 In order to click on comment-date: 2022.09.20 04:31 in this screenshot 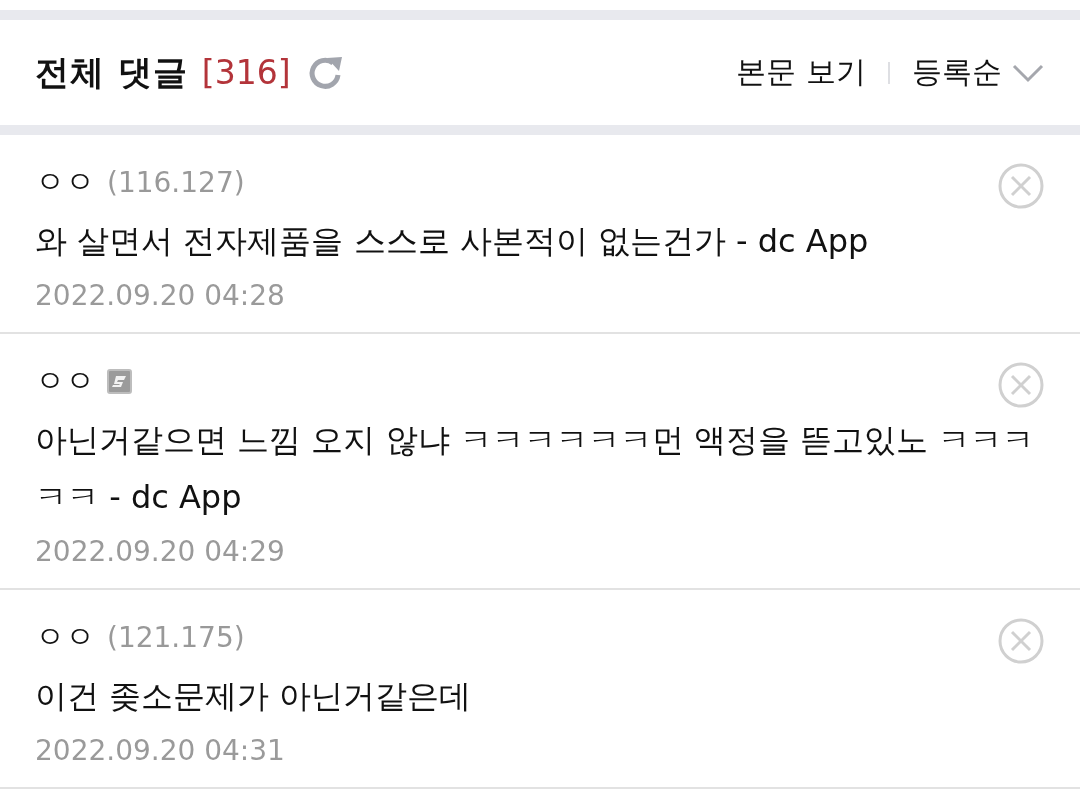, I will do `click(160, 750)`.